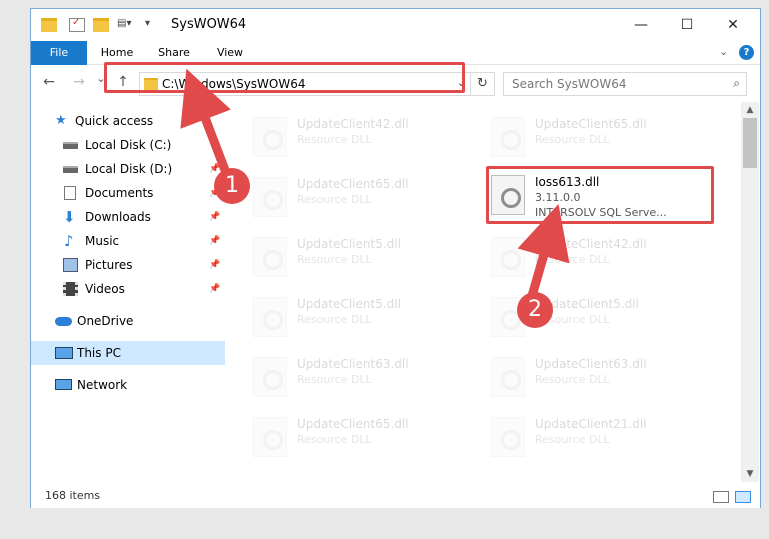 Image resolution: width=769 pixels, height=539 pixels. Describe the element at coordinates (687, 25) in the screenshot. I see `maximize-button: ☐` at that location.